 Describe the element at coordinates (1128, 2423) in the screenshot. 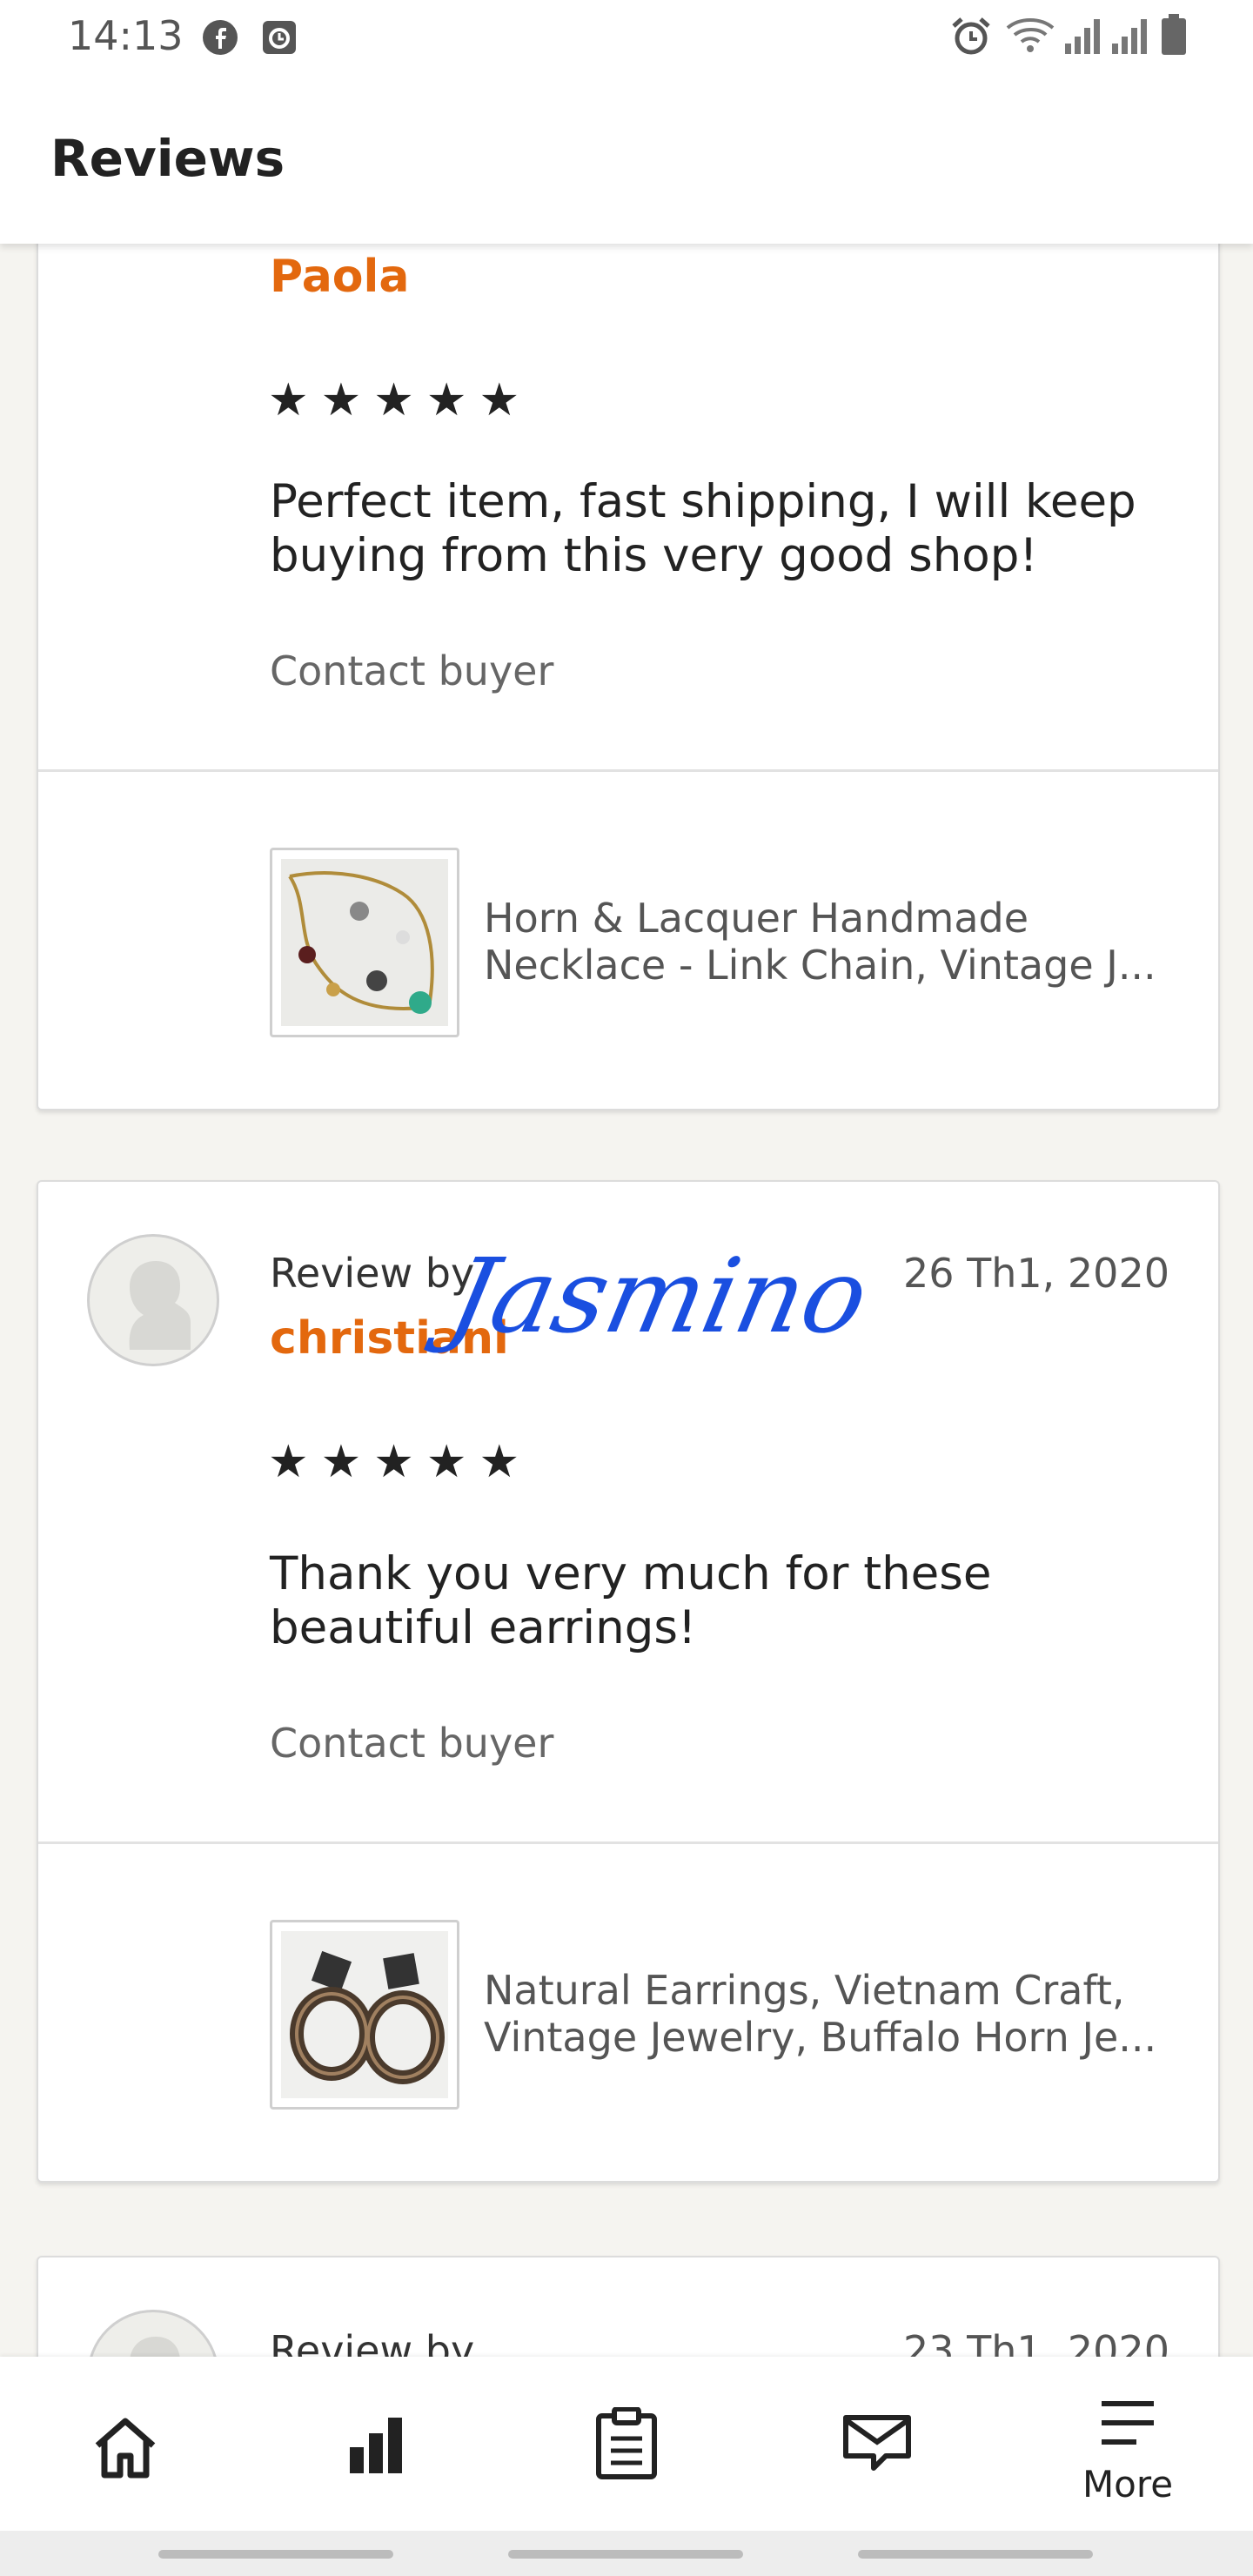

I see `menu-icon` at that location.